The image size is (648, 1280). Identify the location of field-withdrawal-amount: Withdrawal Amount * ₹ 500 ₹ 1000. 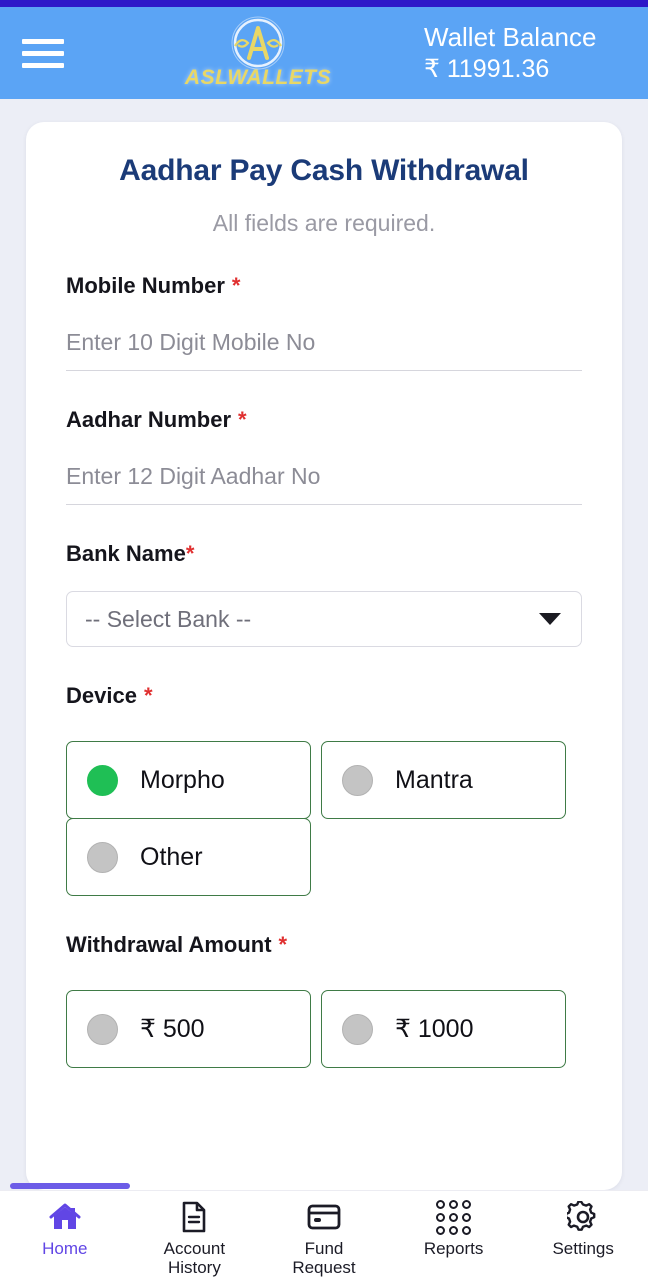
(324, 1000).